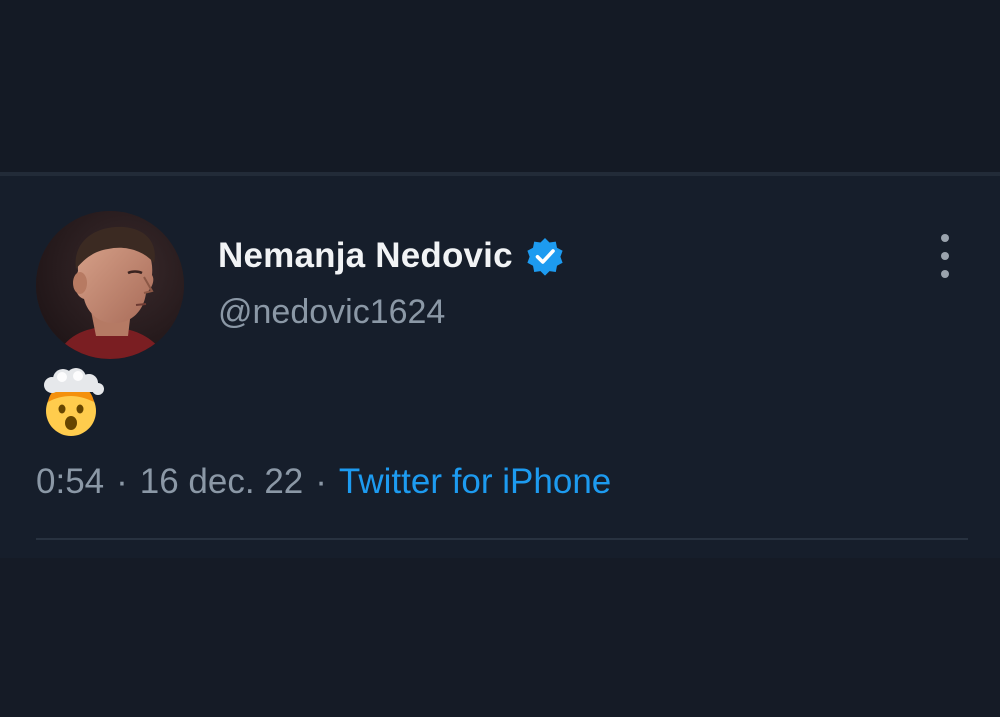  I want to click on author-handle: @nedovic1624, so click(331, 312).